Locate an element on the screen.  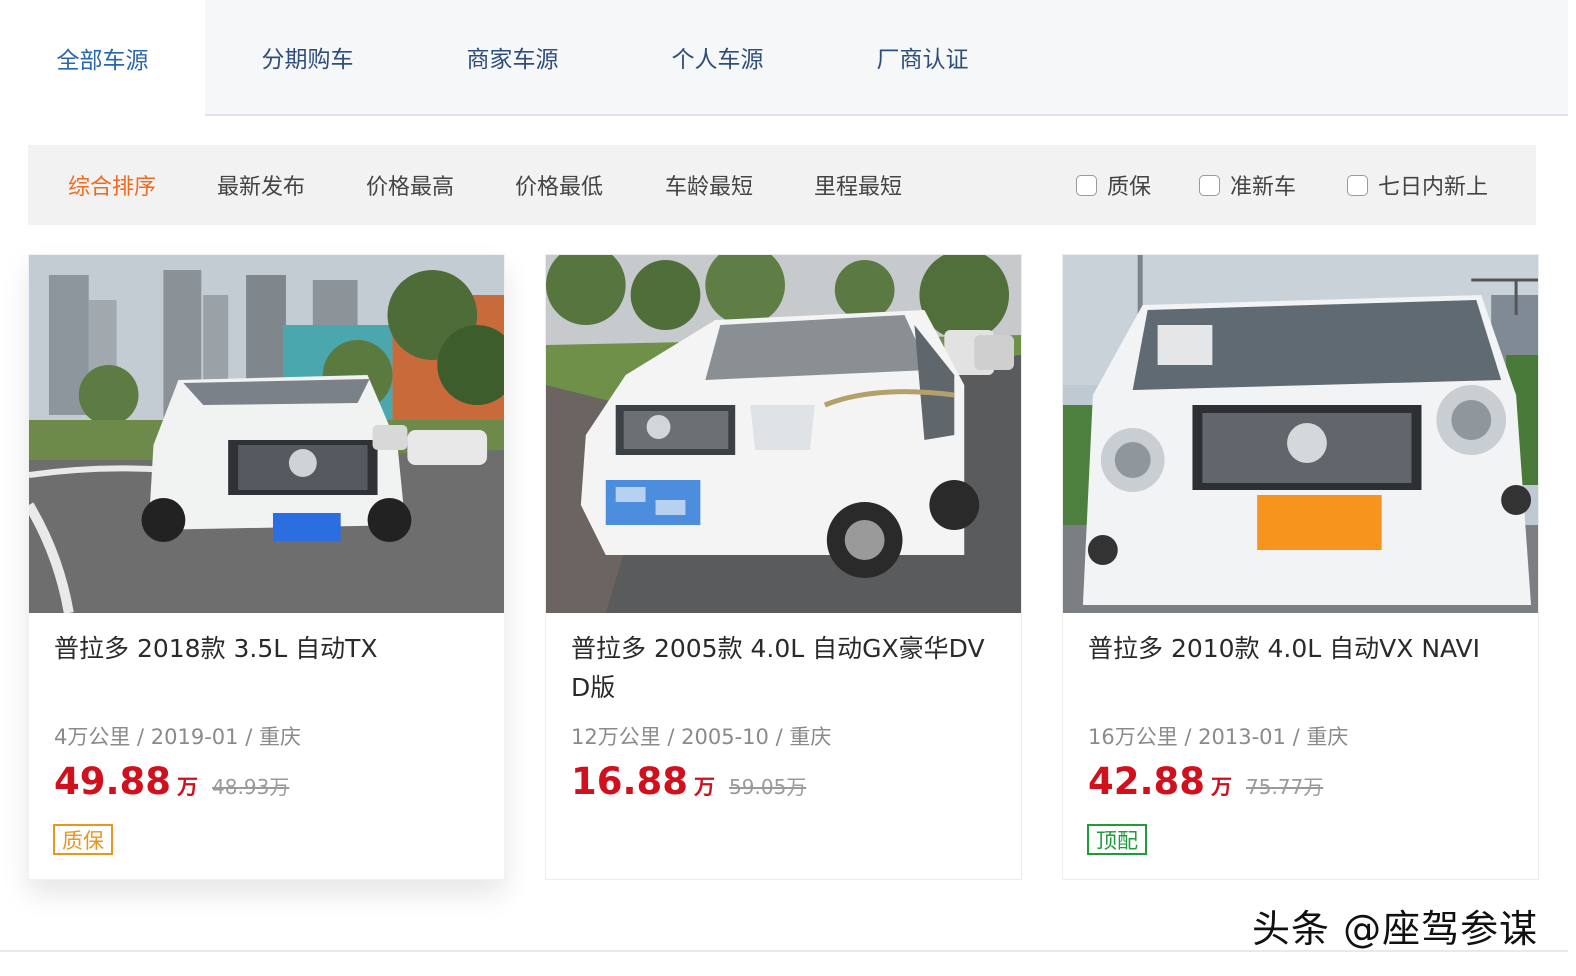
filter-label: 准新车 is located at coordinates (1263, 187).